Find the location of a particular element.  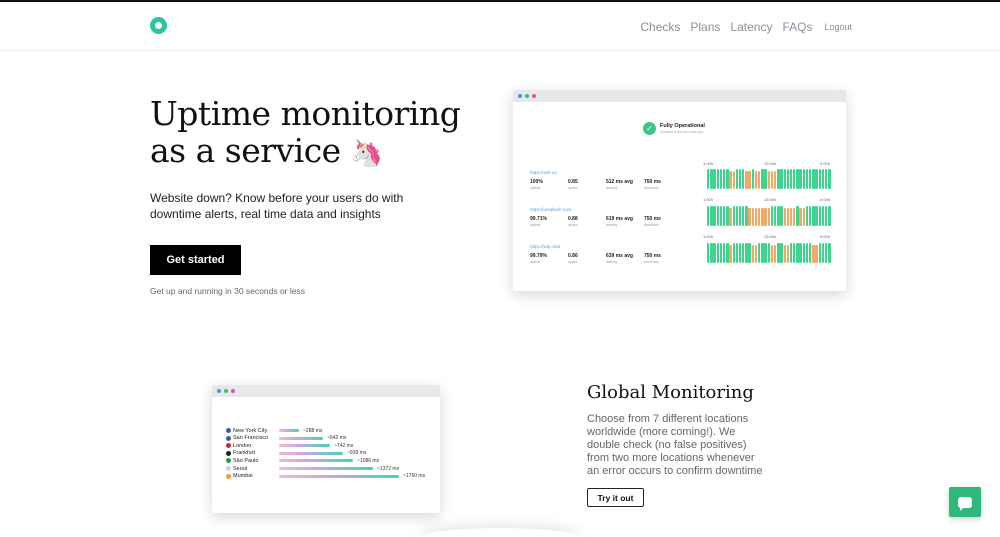

nav-links: Checks Plans Latency FAQs Logout is located at coordinates (746, 27).